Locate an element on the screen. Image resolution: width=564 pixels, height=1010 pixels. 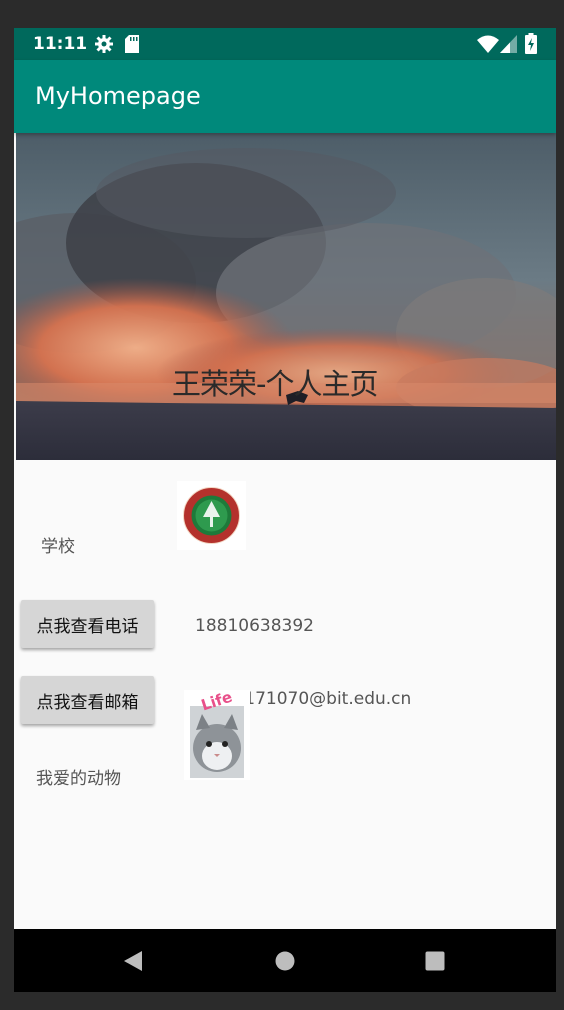
battery-charging-icon is located at coordinates (531, 45).